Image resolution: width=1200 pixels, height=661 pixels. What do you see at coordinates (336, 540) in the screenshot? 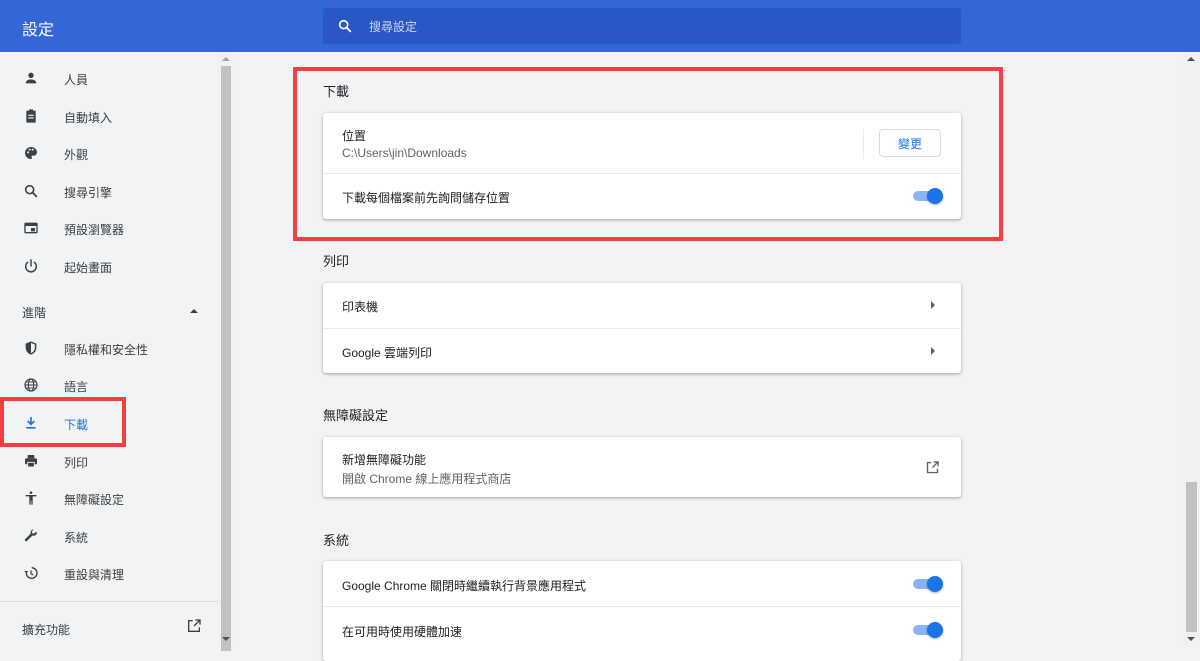
I see `system-section-title: 系統` at bounding box center [336, 540].